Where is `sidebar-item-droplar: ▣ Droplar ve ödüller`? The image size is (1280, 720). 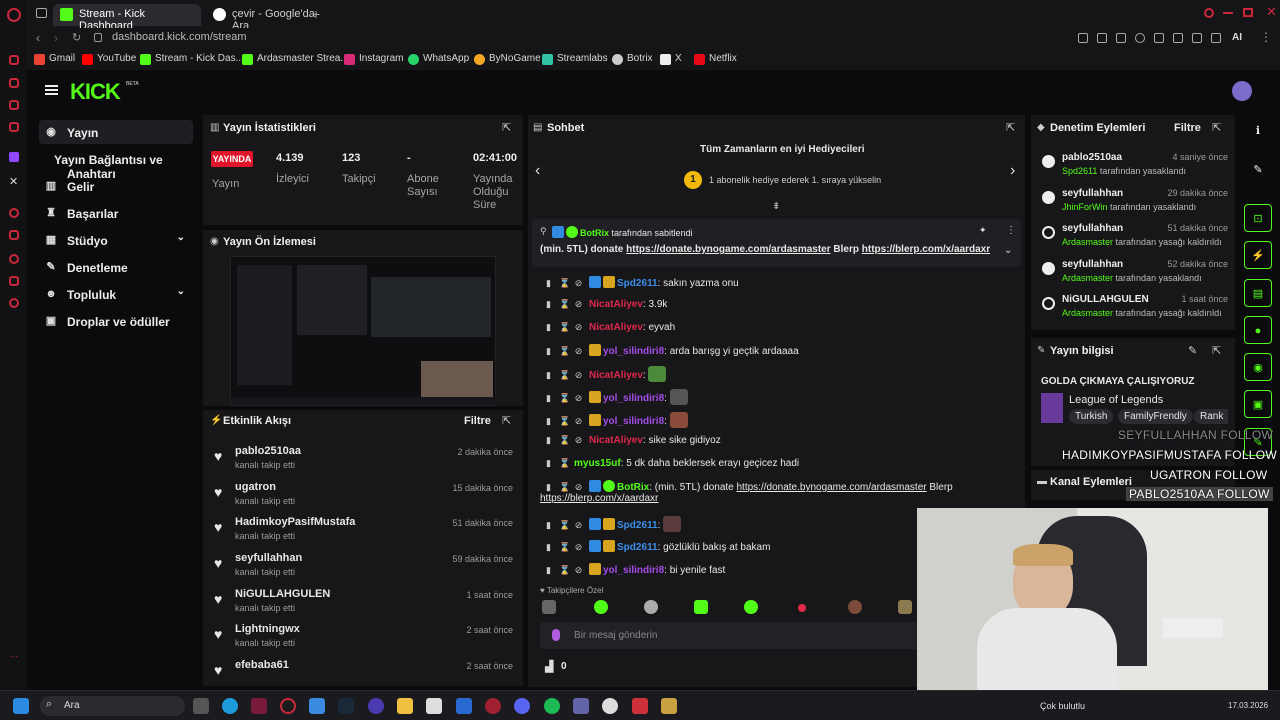
sidebar-item-droplar: ▣ Droplar ve ödüller is located at coordinates (116, 321).